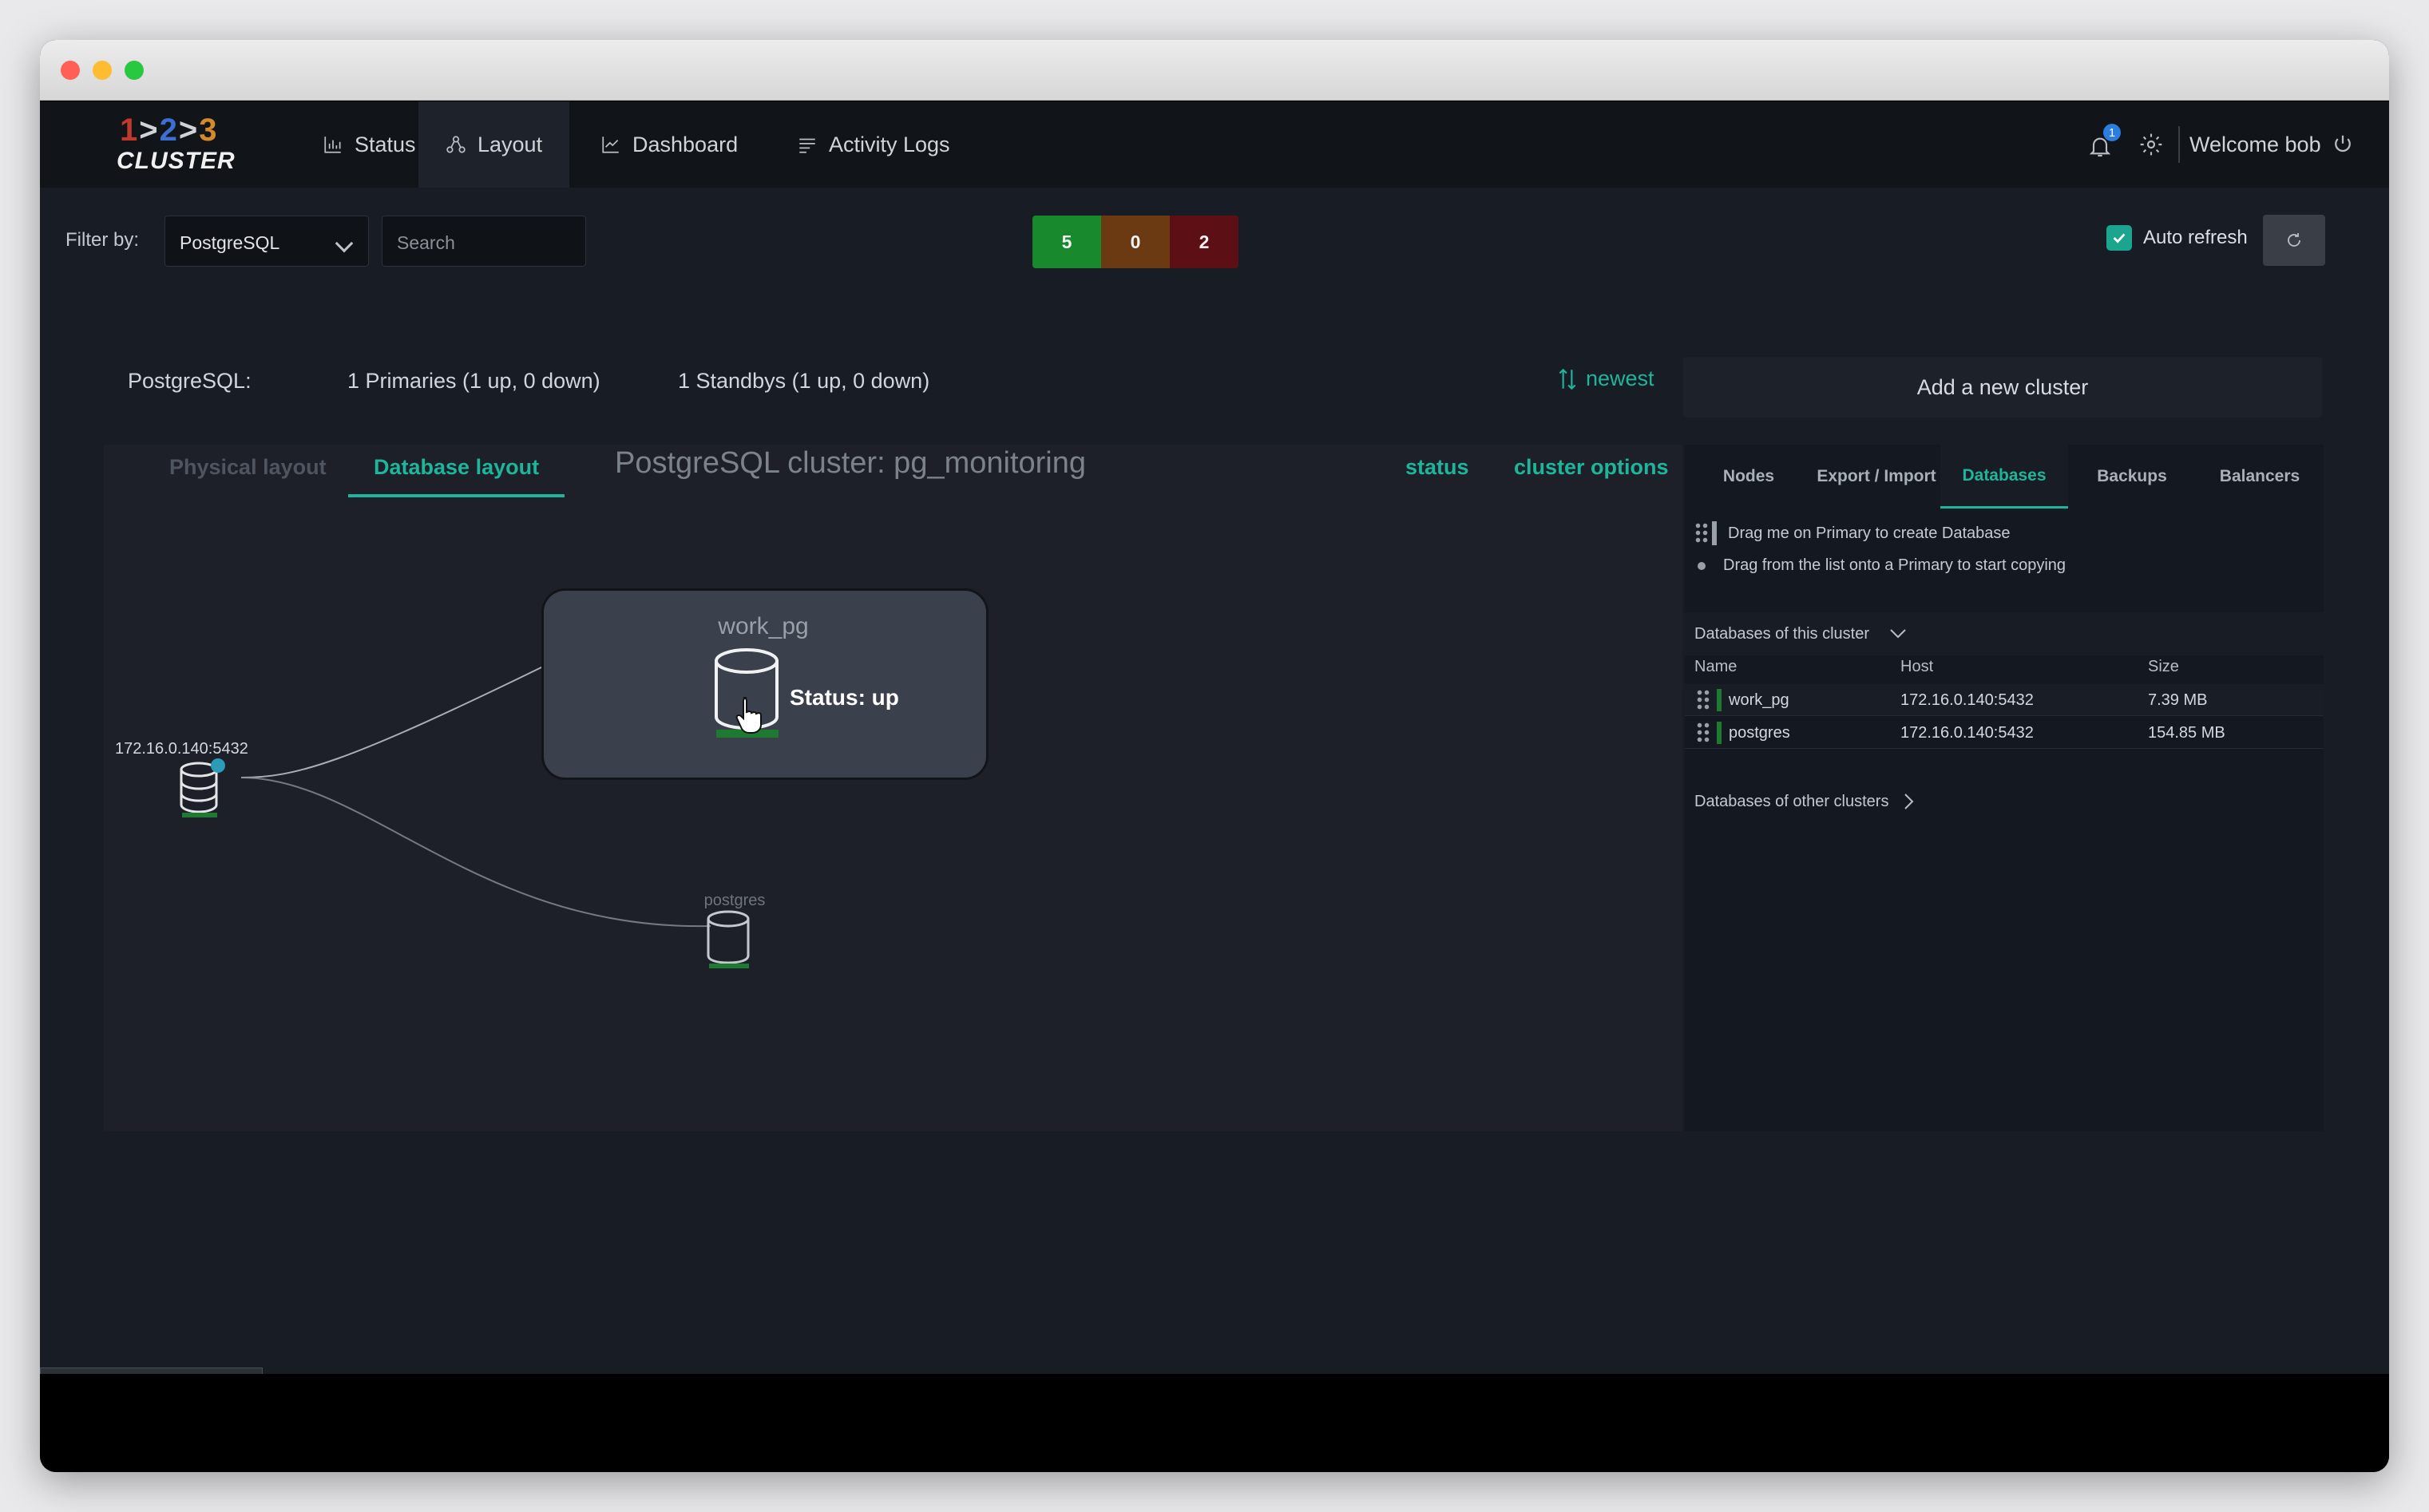 Image resolution: width=2429 pixels, height=1512 pixels. Describe the element at coordinates (2004, 477) in the screenshot. I see `panel-tab-databases: Databases` at that location.